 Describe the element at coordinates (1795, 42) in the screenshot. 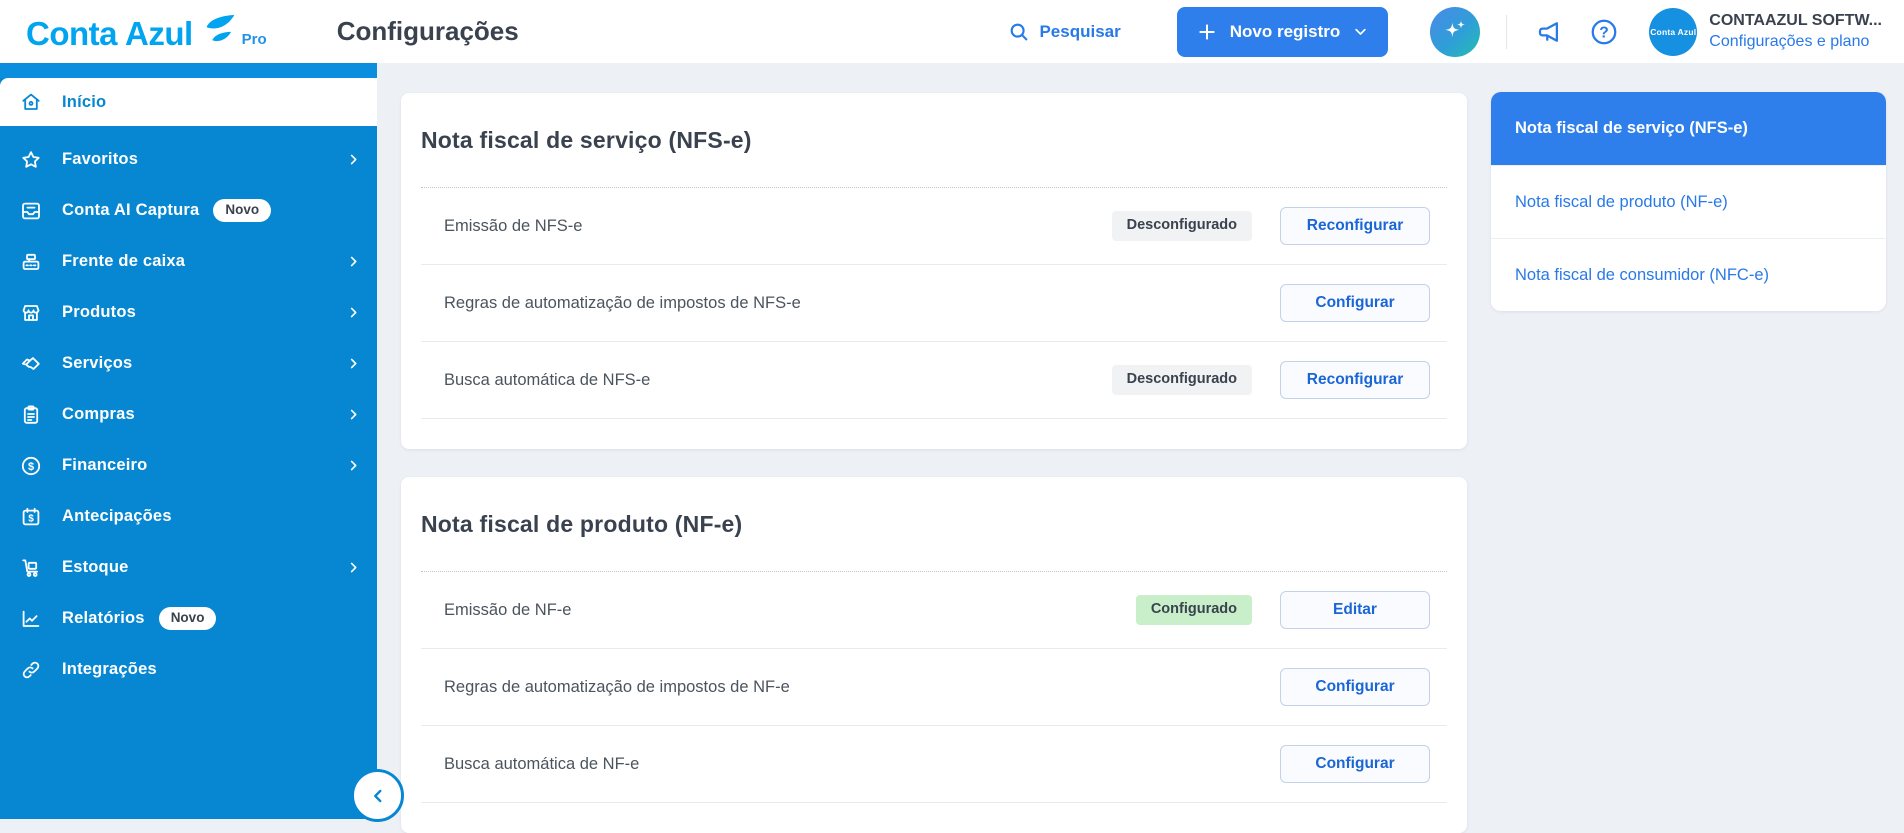

I see `account-settings-link: Configurações e plano` at that location.